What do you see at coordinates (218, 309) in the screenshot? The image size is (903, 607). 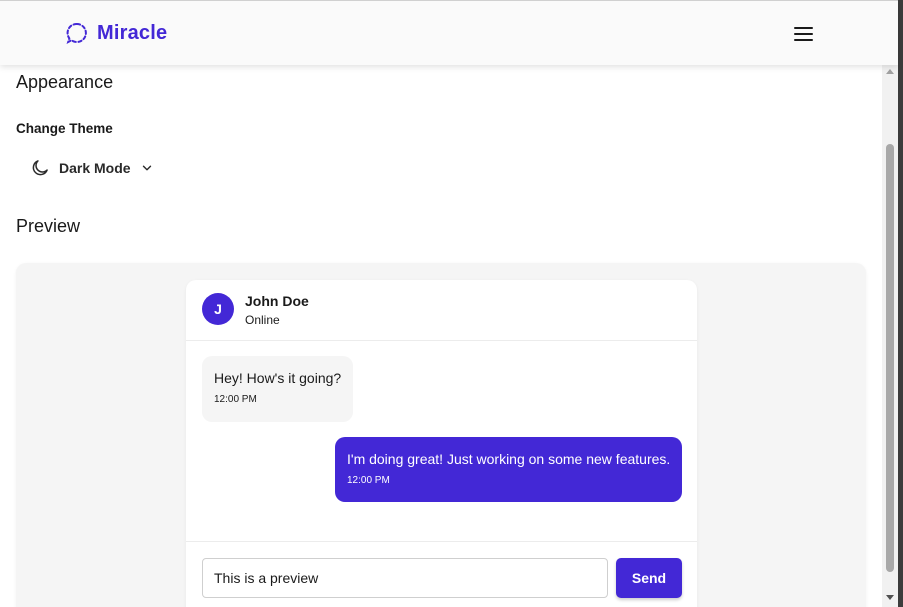 I see `avatar: J` at bounding box center [218, 309].